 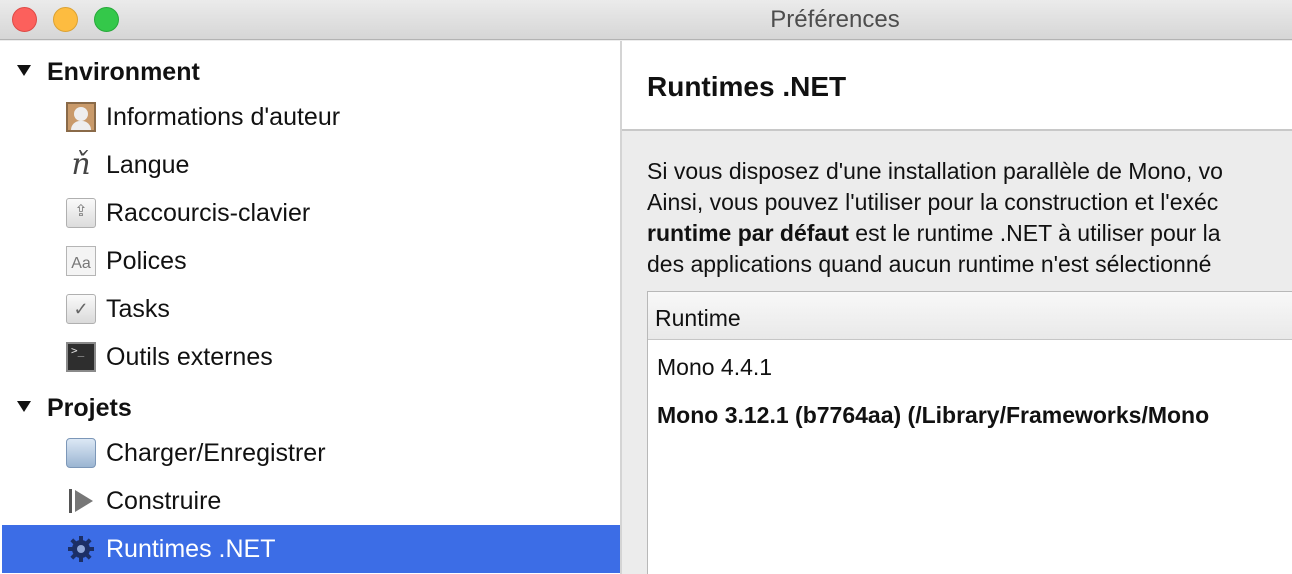 I want to click on sidebar-item-label: Charger/Enregistrer, so click(x=216, y=453).